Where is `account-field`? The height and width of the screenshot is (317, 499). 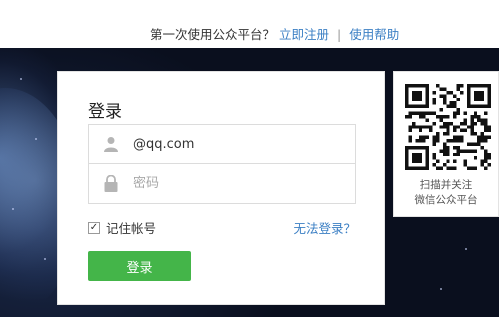 account-field is located at coordinates (222, 144).